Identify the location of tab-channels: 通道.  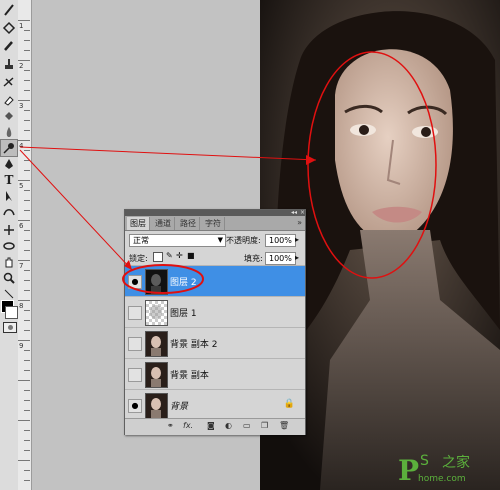
(163, 223).